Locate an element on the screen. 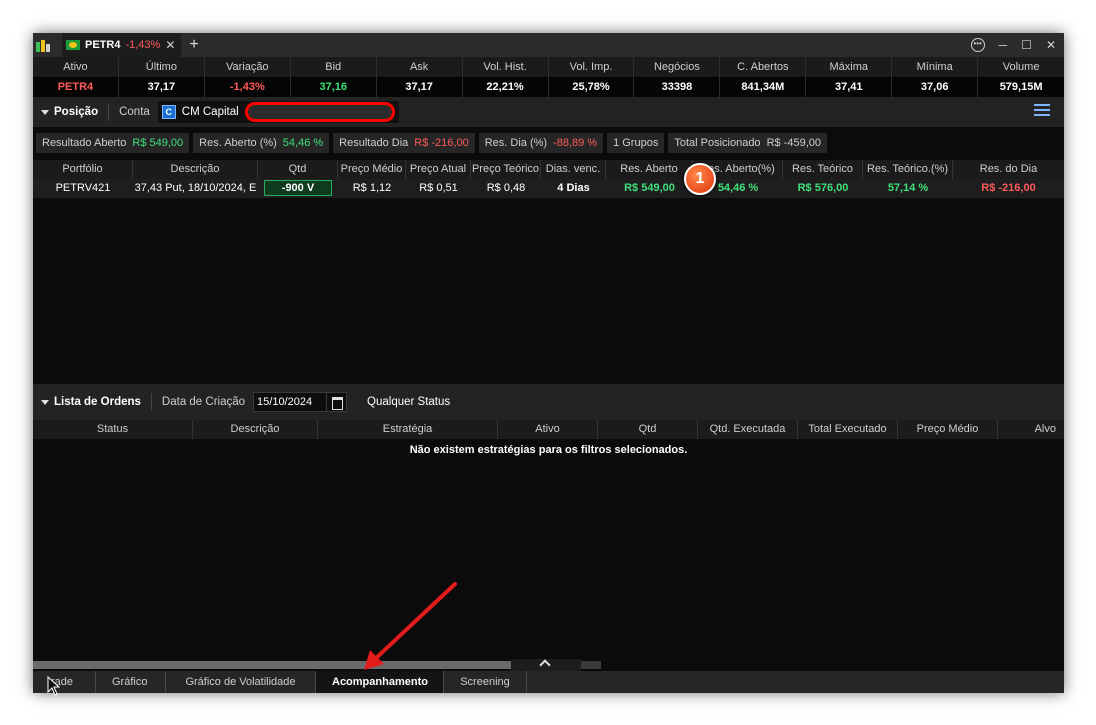 The image size is (1096, 725). tab-change: -1,43% is located at coordinates (143, 45).